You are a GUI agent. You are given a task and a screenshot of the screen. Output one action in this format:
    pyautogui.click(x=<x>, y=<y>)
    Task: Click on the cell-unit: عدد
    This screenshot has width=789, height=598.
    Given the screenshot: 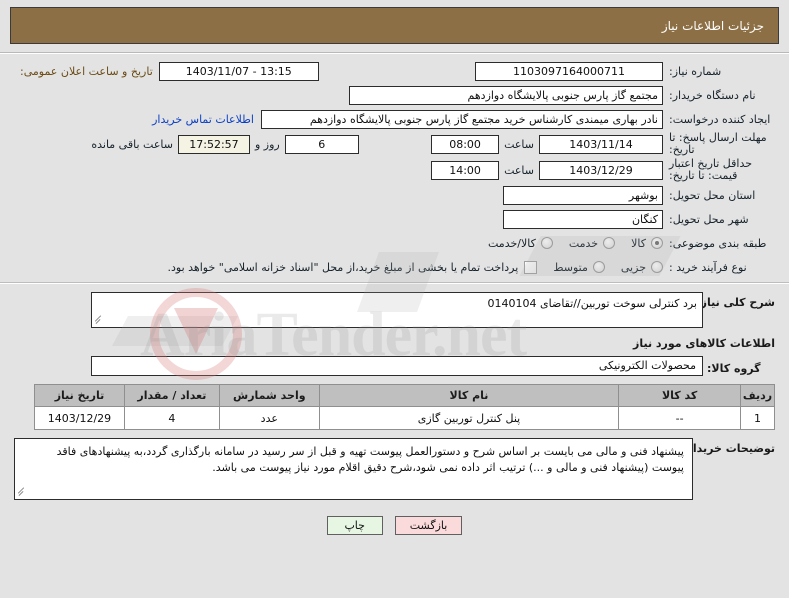 What is the action you would take?
    pyautogui.click(x=269, y=418)
    